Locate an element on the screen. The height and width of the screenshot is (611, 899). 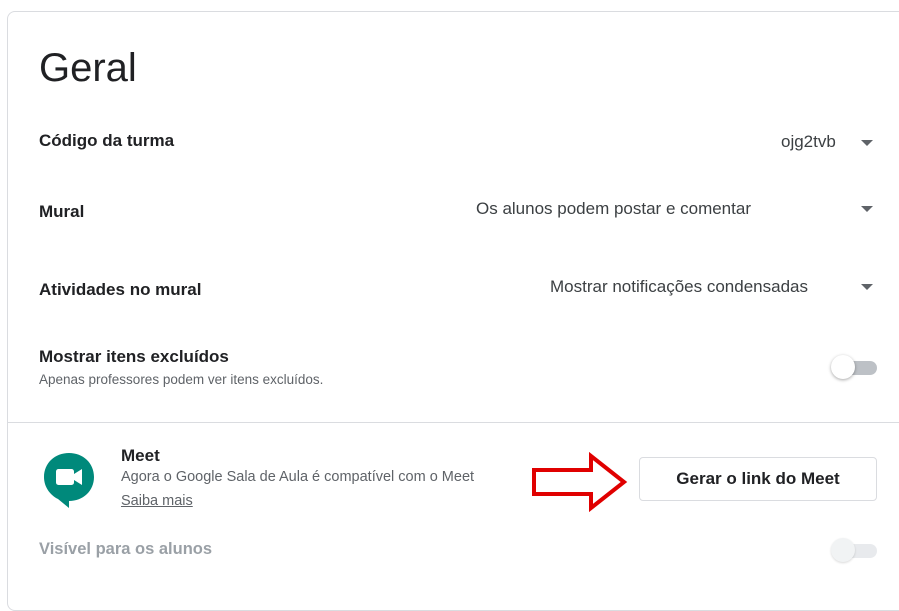
visible-to-students-label: Visível para os alunos is located at coordinates (126, 549).